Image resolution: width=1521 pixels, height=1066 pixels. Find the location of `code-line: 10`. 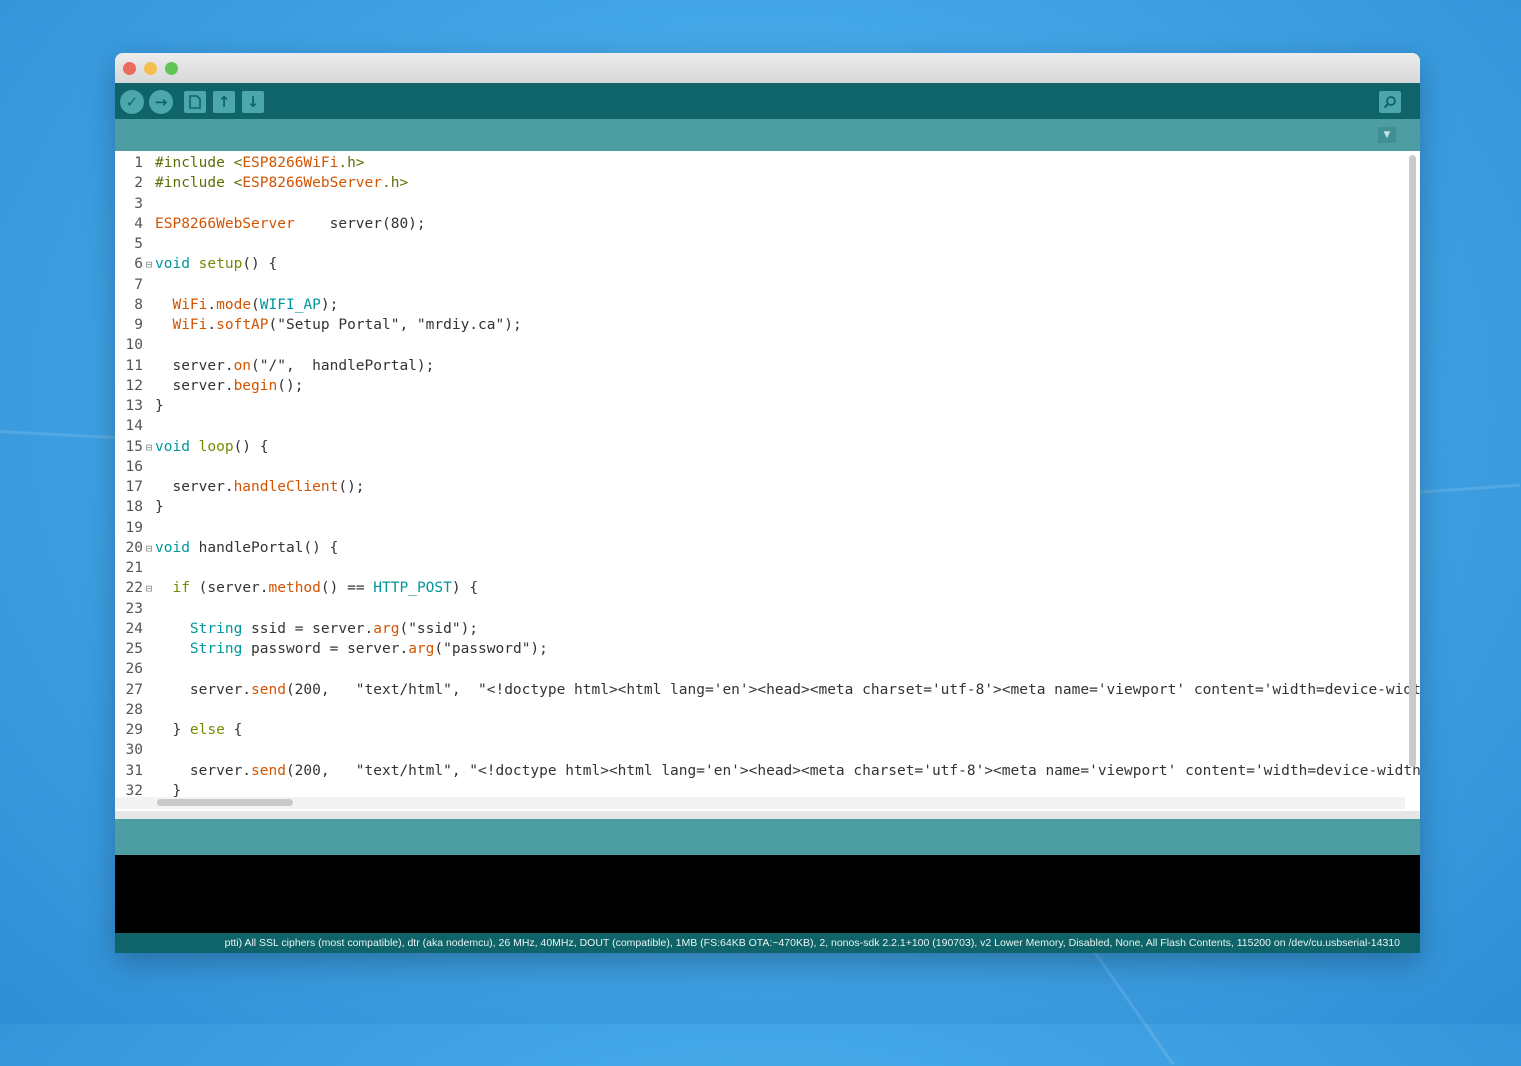

code-line: 10 is located at coordinates (760, 345).